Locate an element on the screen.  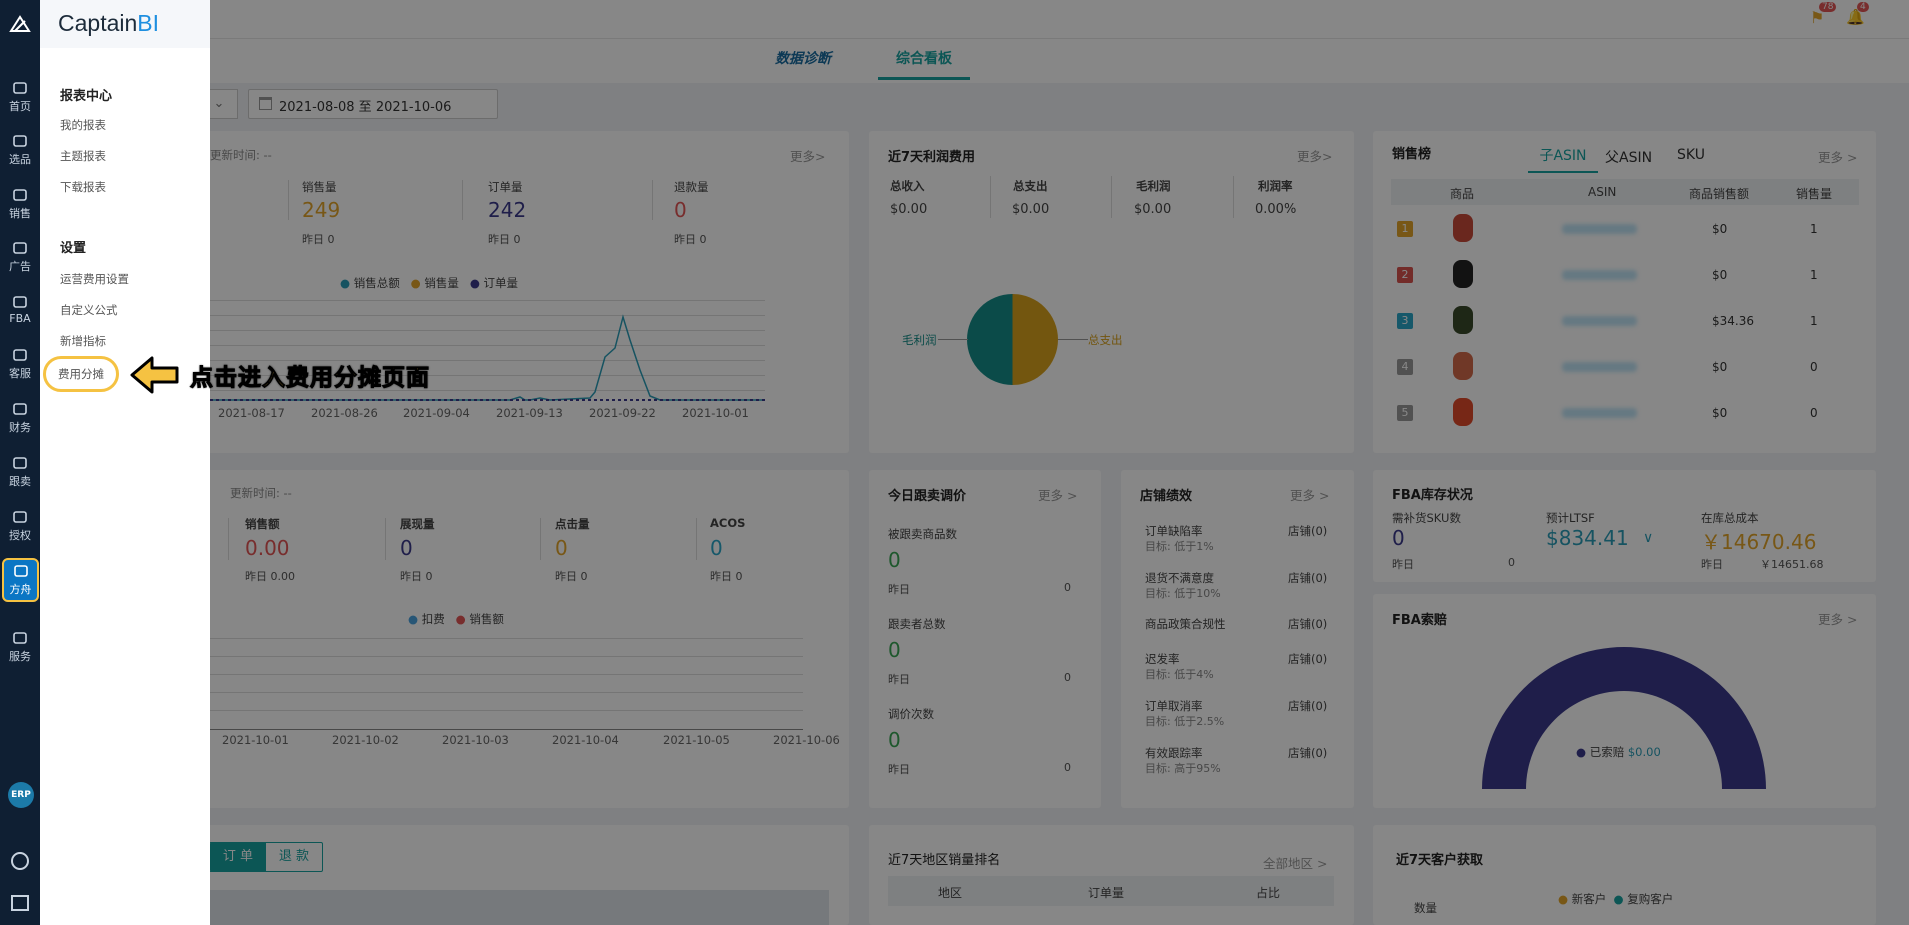
menu-new-metric: 新增指标 is located at coordinates (83, 341).